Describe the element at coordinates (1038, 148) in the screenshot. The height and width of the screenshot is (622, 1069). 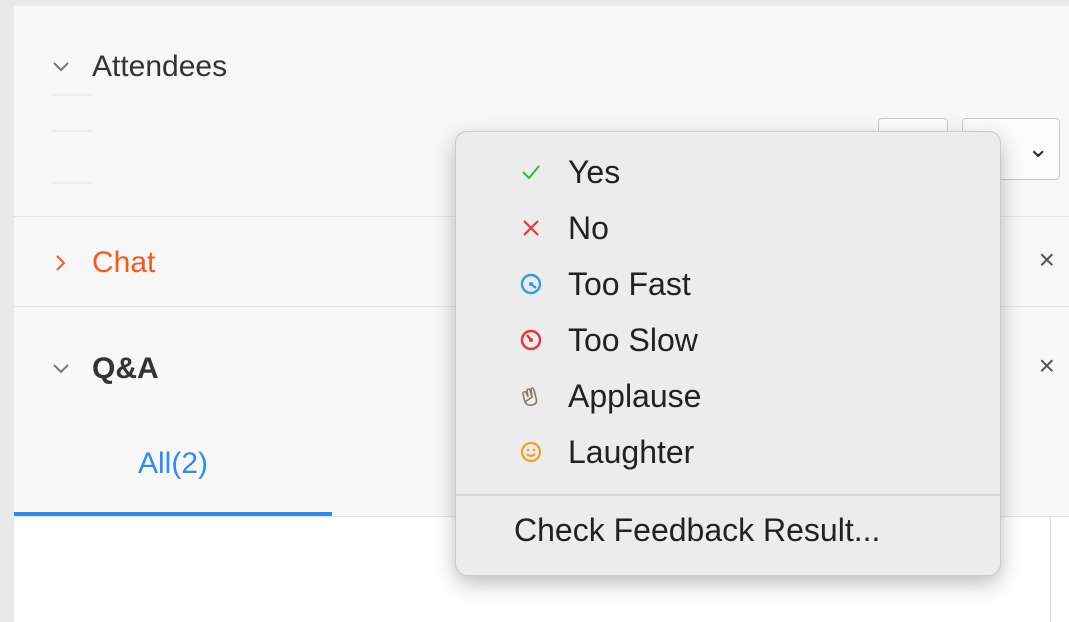
I see `dropdown-chevron-icon: ⌄` at that location.